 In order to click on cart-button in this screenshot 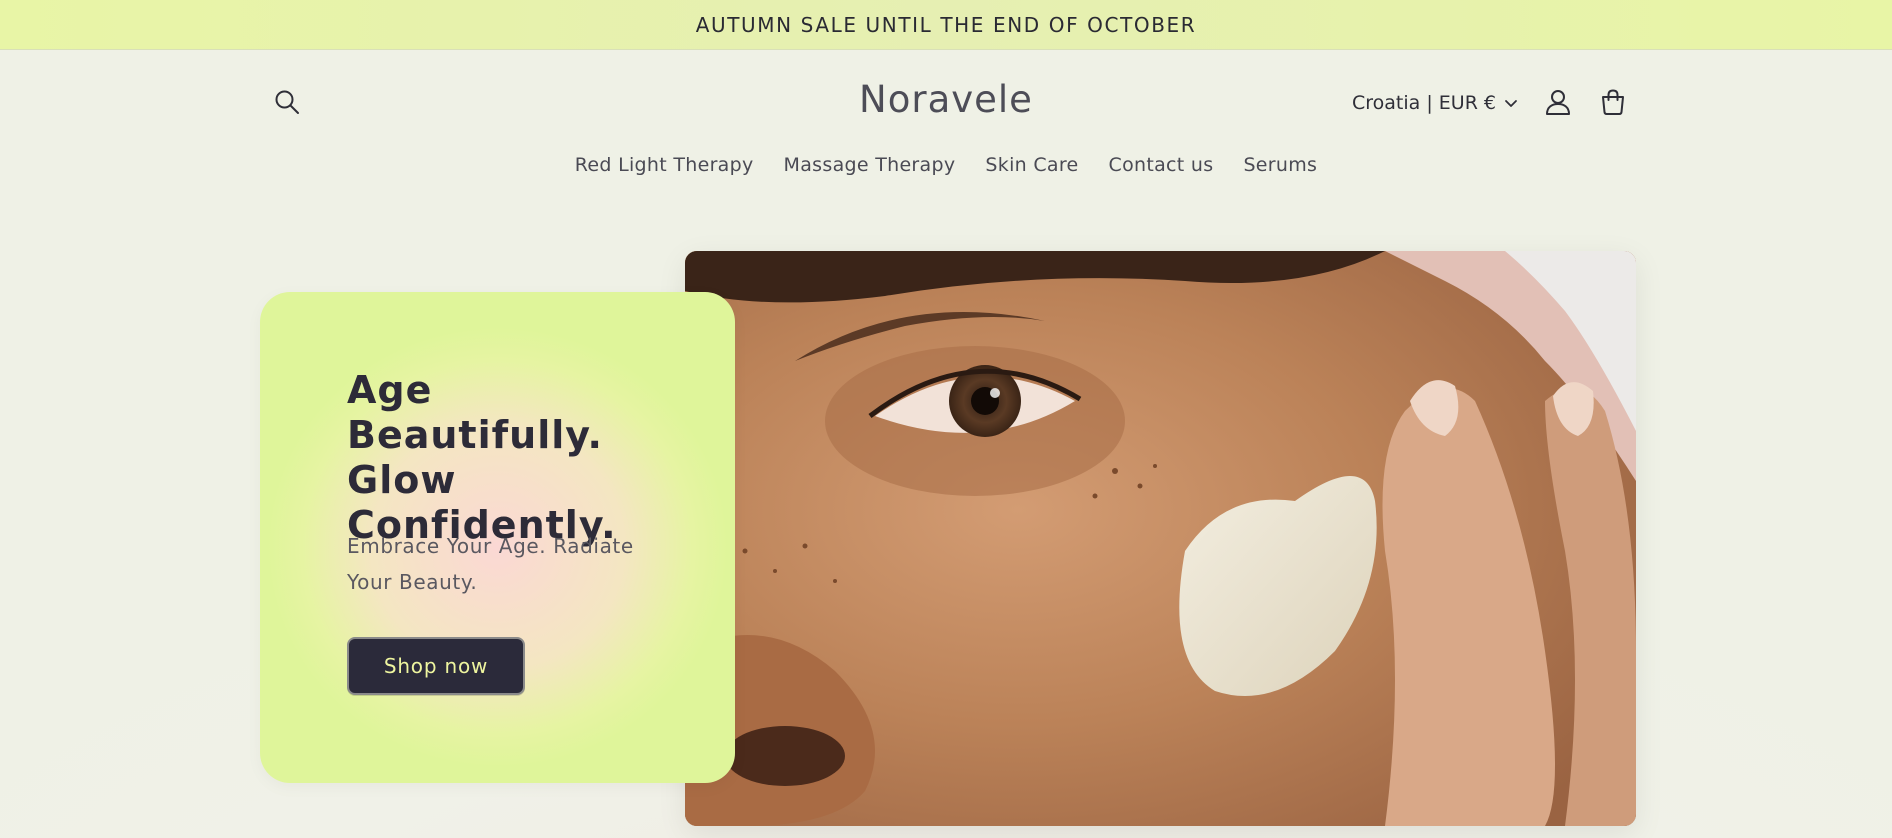, I will do `click(1613, 102)`.